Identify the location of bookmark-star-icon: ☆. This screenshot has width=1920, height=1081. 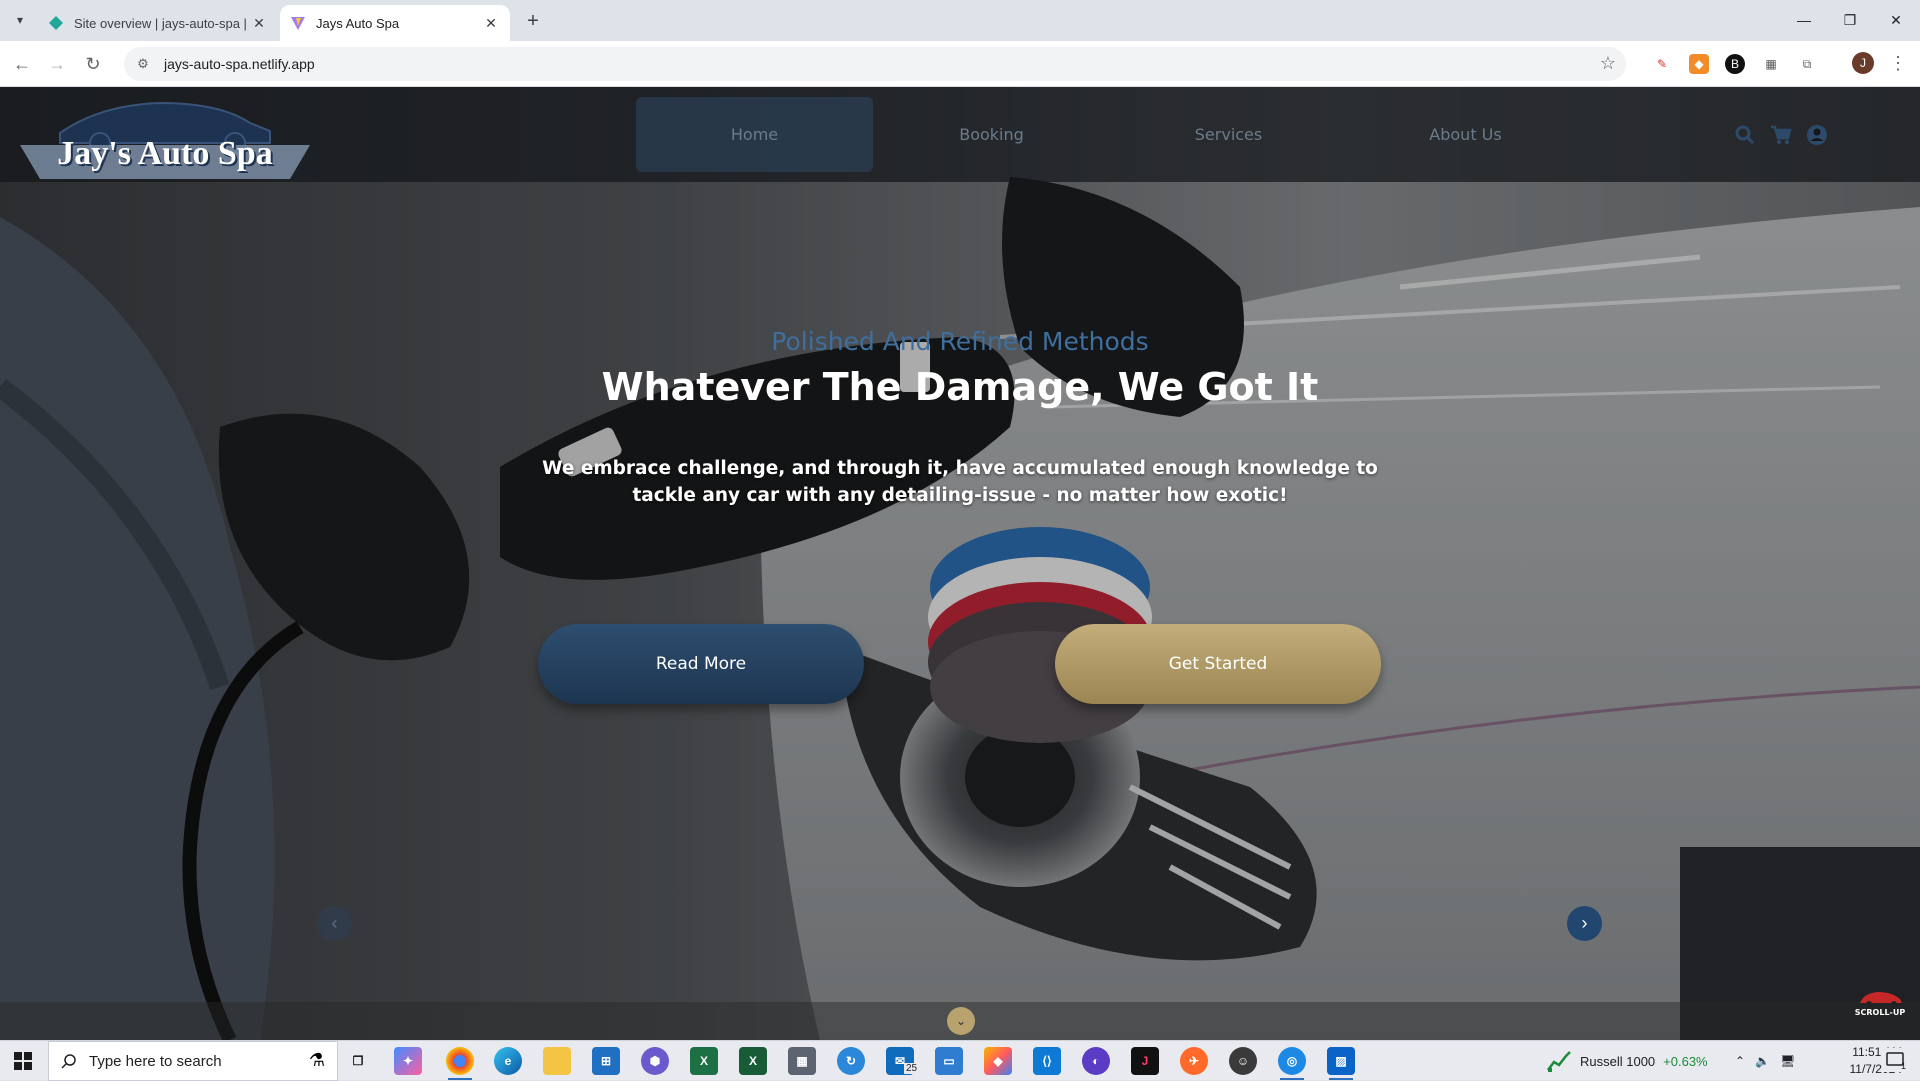
(1608, 63).